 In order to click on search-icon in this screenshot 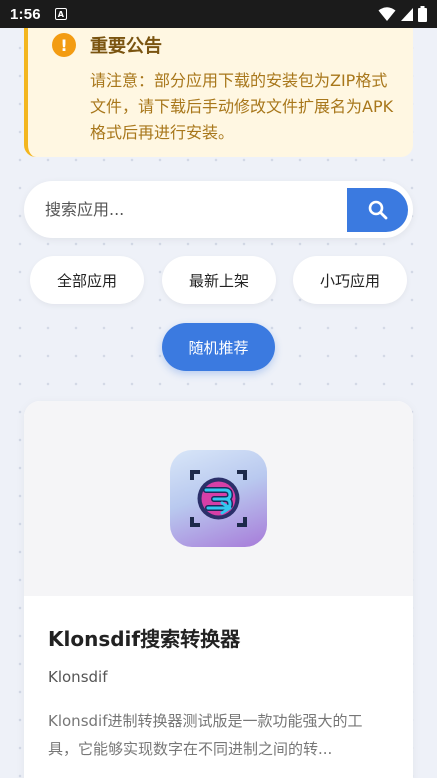, I will do `click(377, 209)`.